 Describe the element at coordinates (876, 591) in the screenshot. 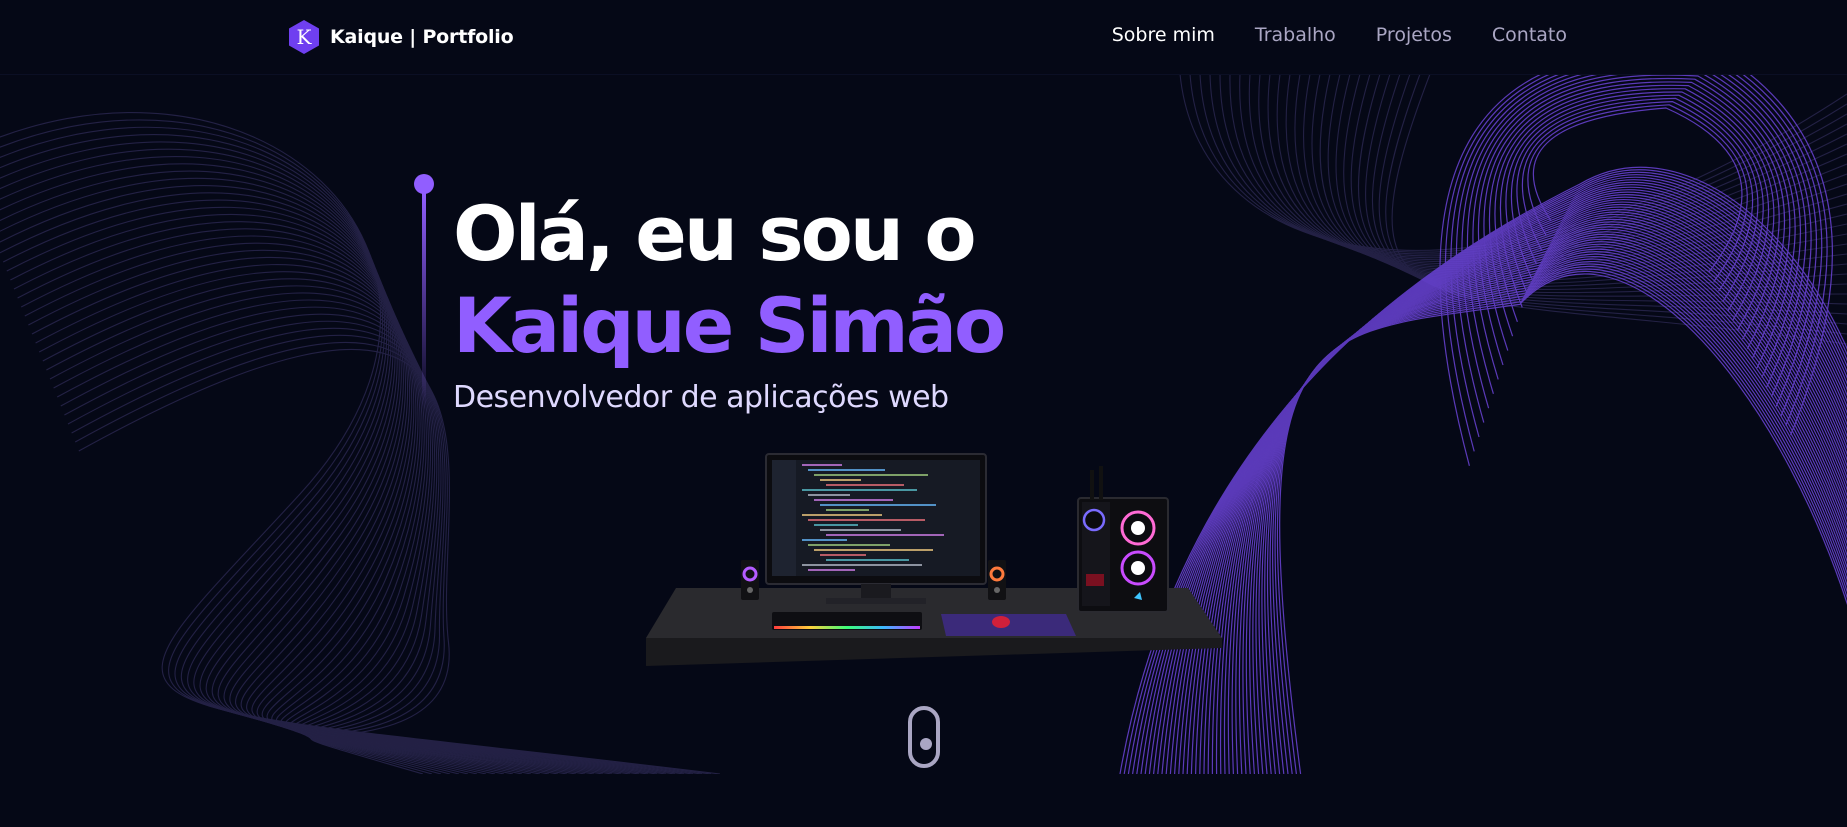

I see `monitor-stand` at that location.